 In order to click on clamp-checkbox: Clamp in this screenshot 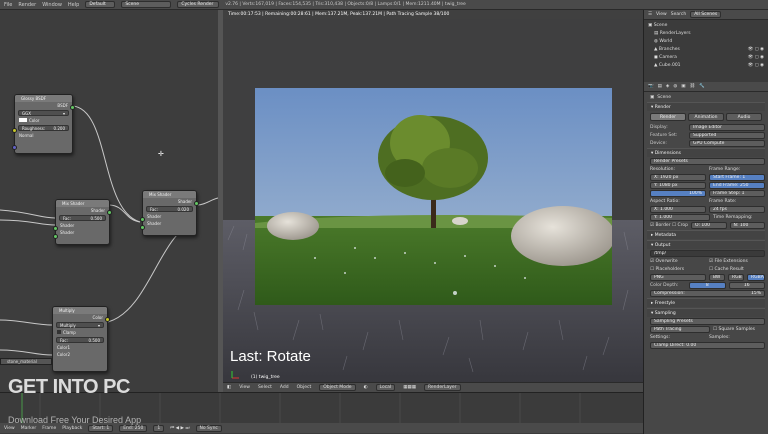, I will do `click(80, 332)`.